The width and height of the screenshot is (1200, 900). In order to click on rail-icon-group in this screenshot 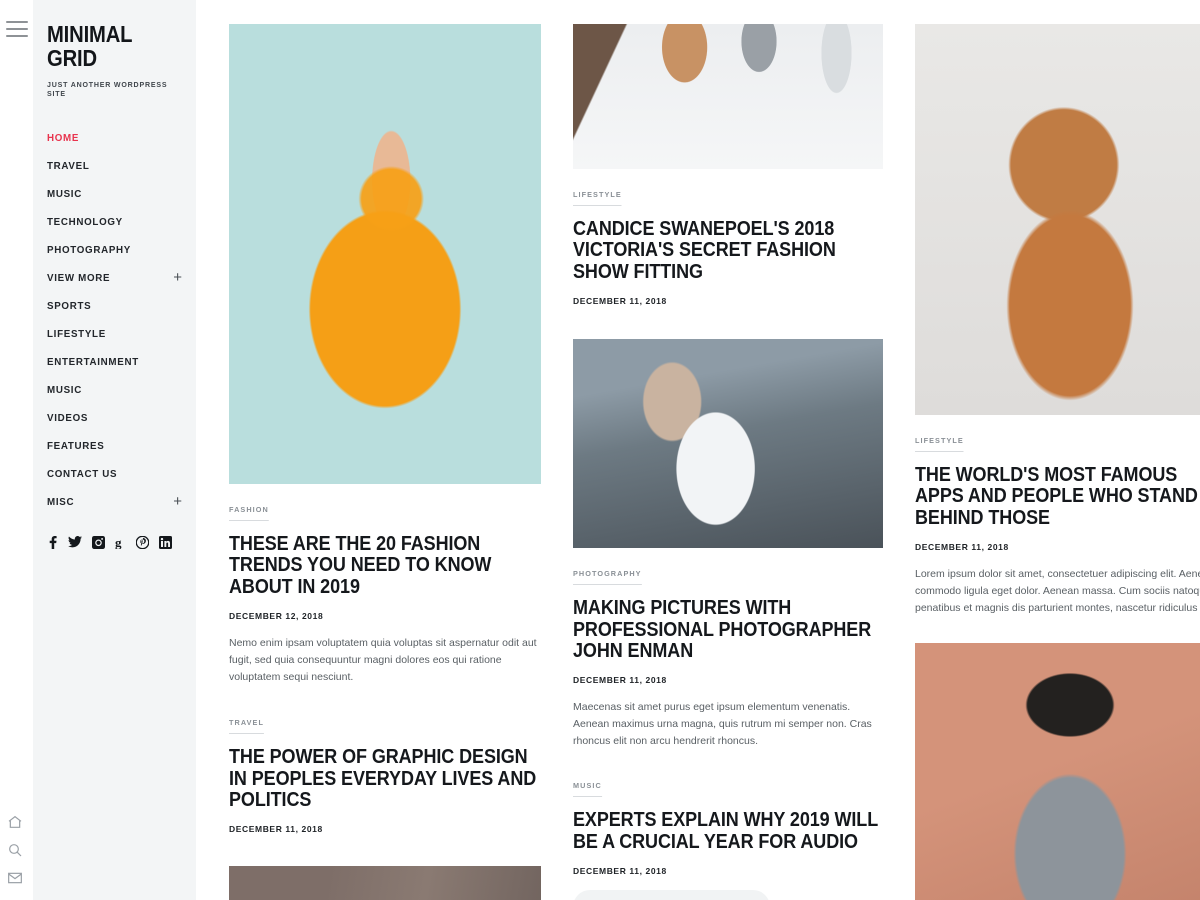, I will do `click(15, 850)`.